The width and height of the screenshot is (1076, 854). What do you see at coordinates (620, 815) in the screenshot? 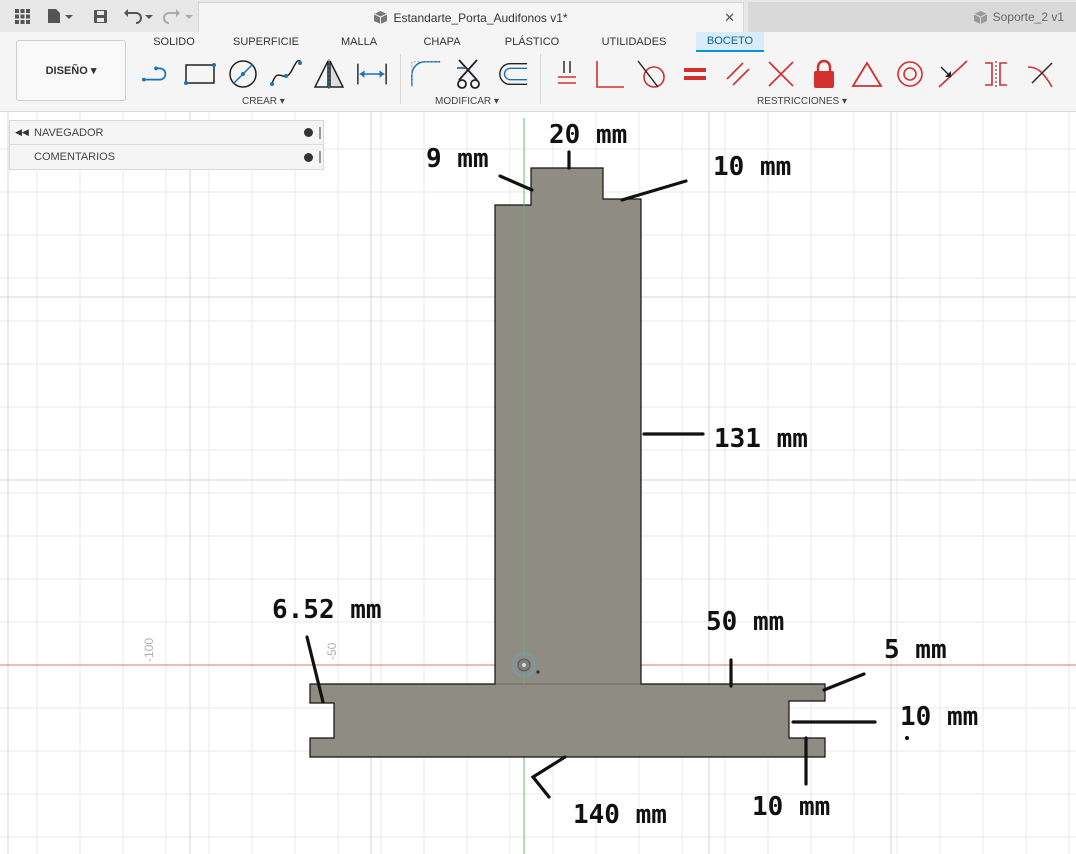
I see `annotation-base-width: 140 mm` at bounding box center [620, 815].